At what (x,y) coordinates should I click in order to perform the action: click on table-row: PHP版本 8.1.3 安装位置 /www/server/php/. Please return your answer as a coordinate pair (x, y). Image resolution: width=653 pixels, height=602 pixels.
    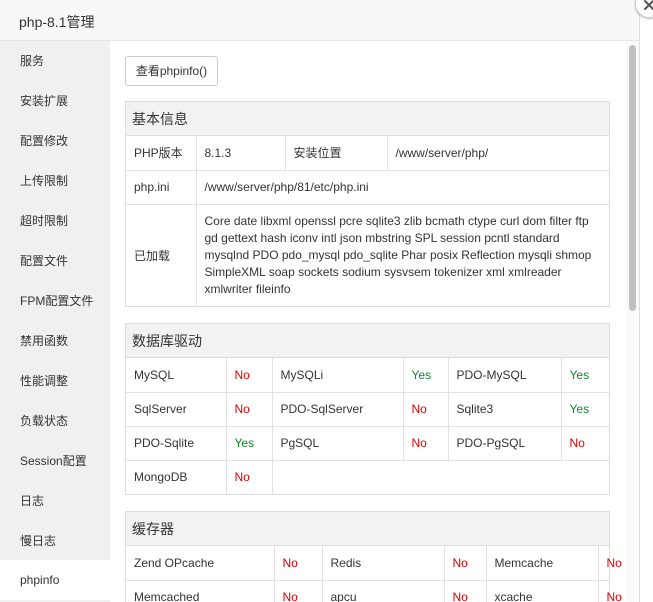
    Looking at the image, I should click on (367, 153).